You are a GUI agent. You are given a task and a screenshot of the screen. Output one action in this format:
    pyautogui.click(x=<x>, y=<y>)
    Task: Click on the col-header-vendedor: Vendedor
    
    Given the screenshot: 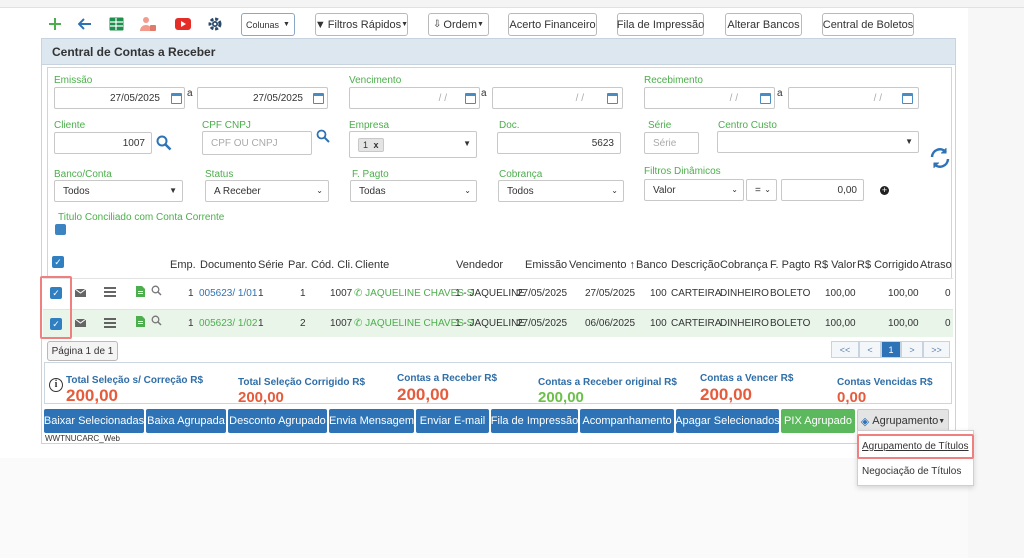 What is the action you would take?
    pyautogui.click(x=479, y=265)
    